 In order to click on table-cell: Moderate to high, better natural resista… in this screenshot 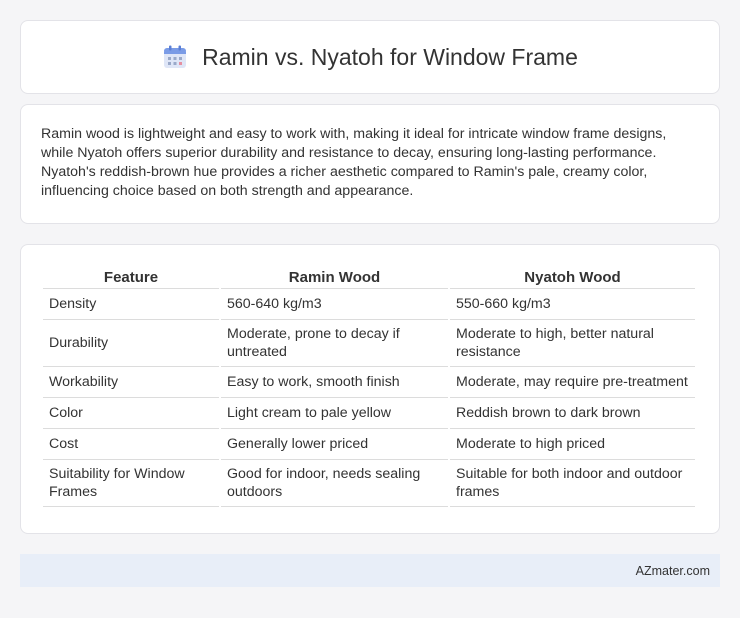, I will do `click(572, 343)`.